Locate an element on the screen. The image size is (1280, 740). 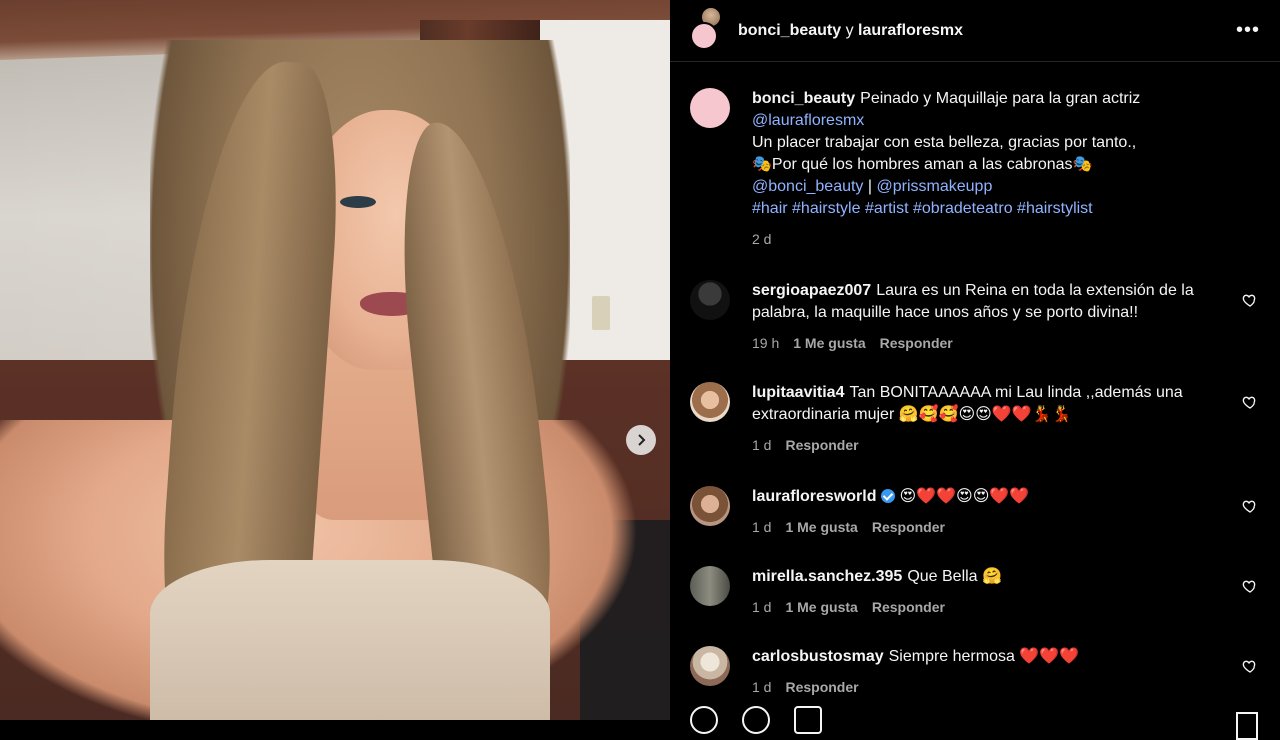
photo-left-eye is located at coordinates (358, 202).